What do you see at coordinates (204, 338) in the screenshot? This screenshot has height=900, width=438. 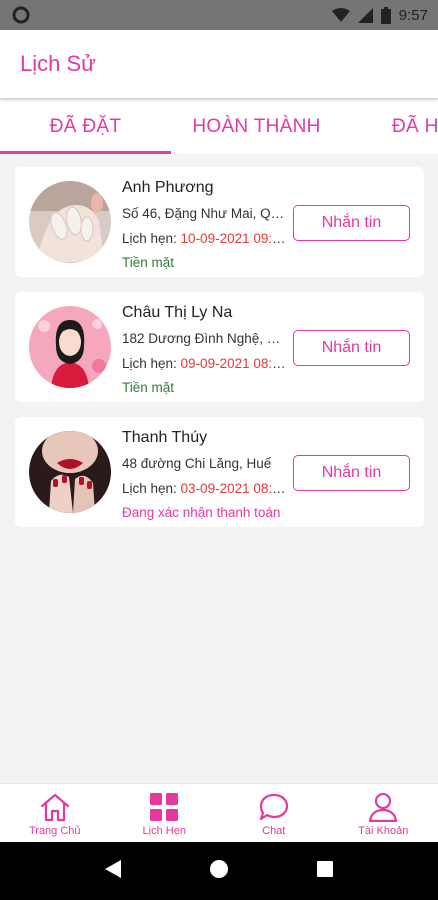 I see `customer-address: 182 Dương Đình Nghệ, Đà Nẵng` at bounding box center [204, 338].